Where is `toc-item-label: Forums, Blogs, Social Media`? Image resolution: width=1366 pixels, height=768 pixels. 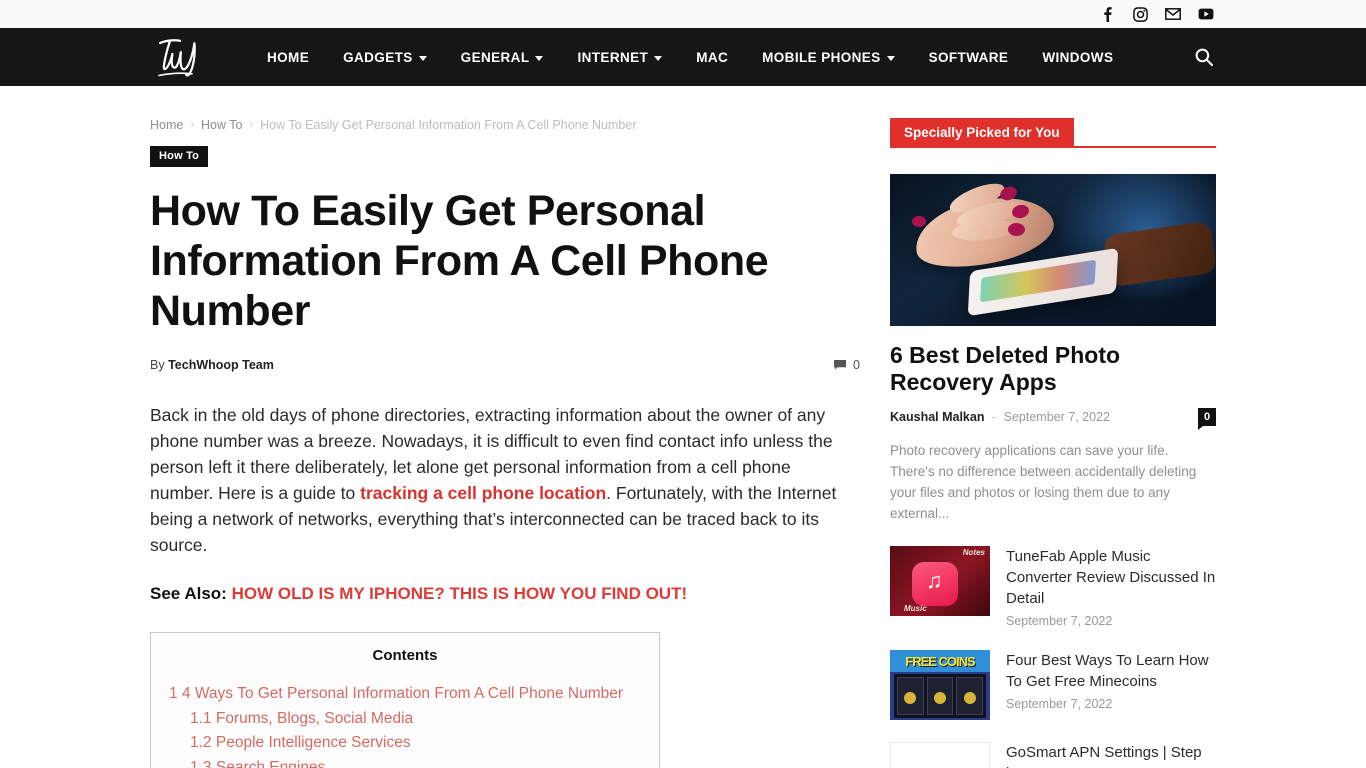 toc-item-label: Forums, Blogs, Social Media is located at coordinates (314, 718).